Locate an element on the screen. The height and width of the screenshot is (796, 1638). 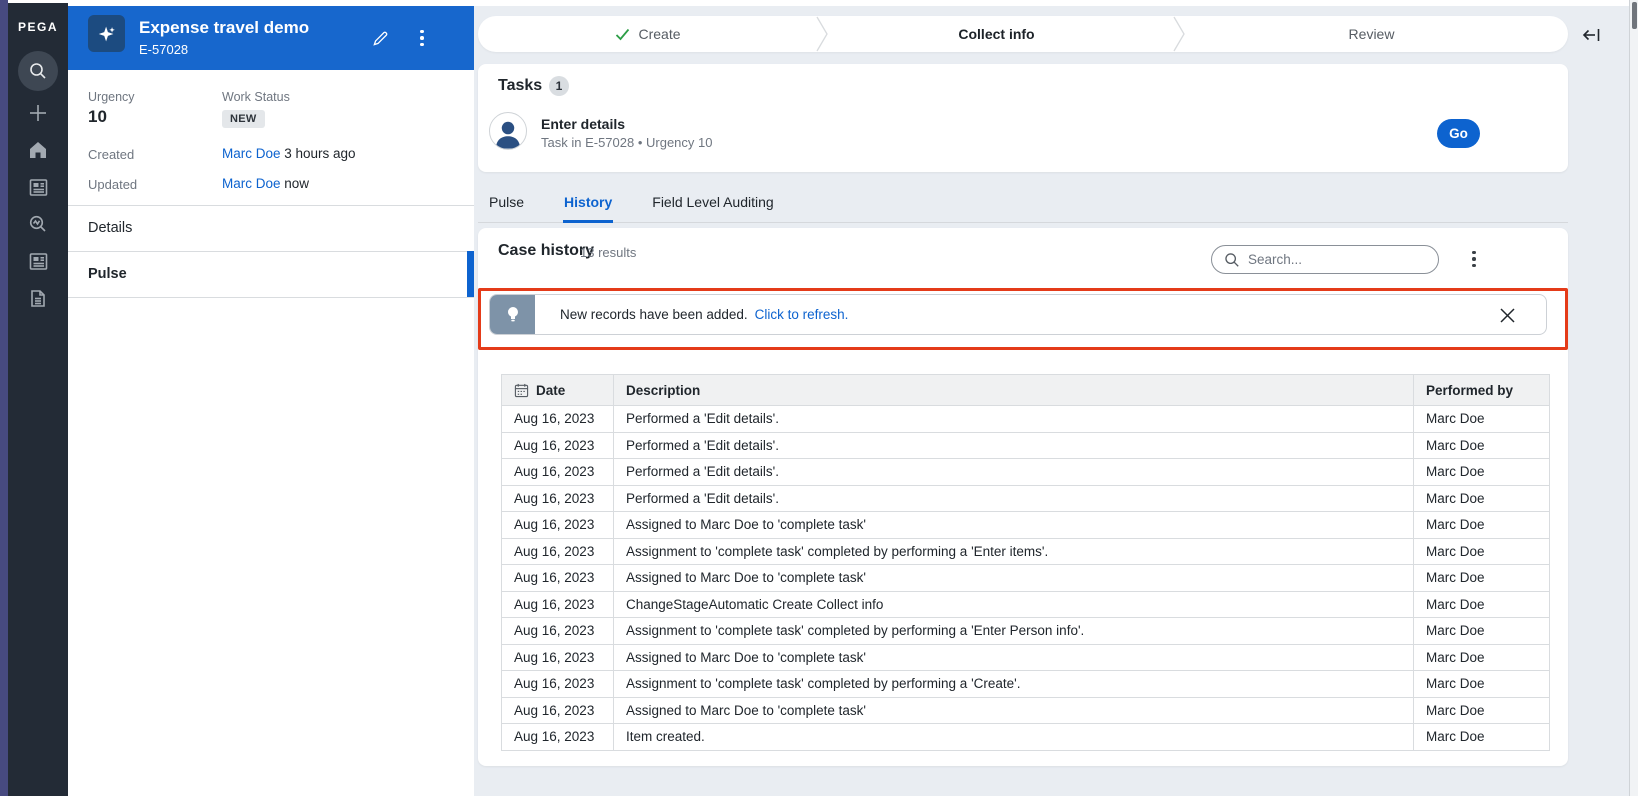
scrollbar is located at coordinates (1633, 398).